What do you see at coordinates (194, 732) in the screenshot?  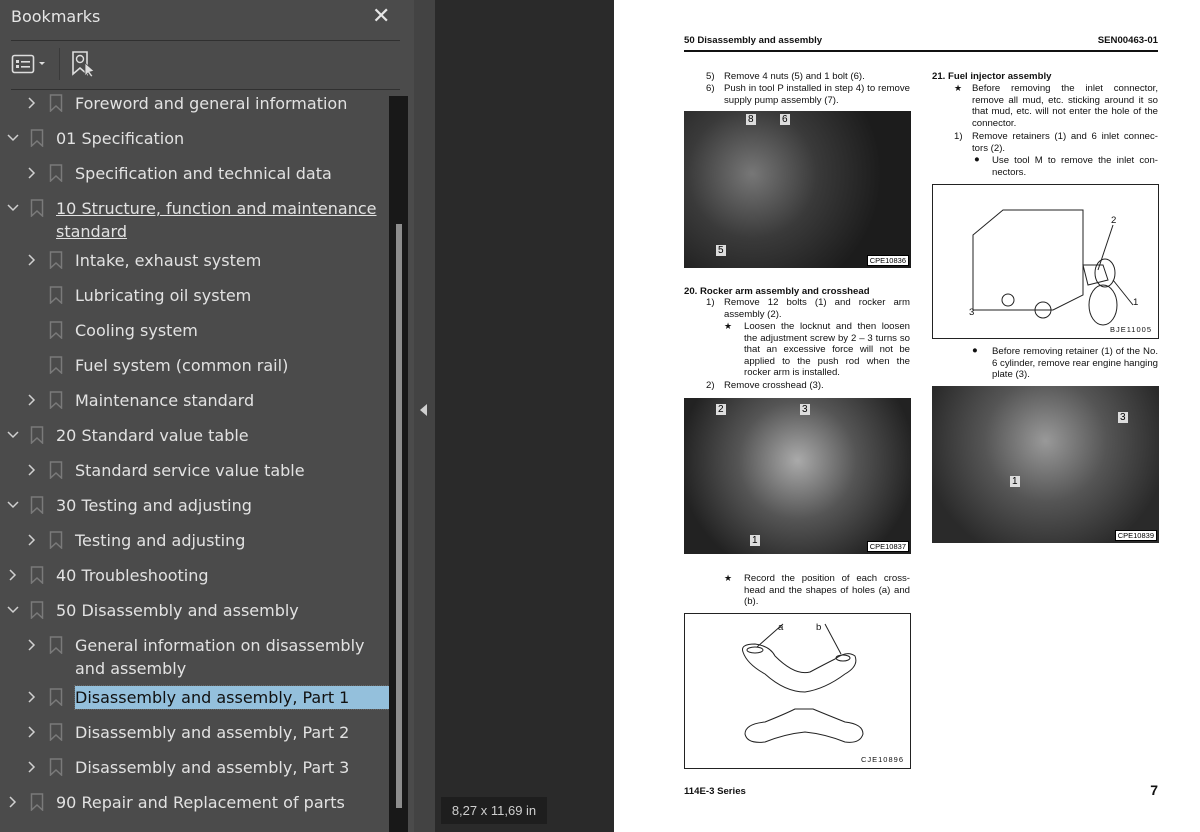 I see `bookmark-item: Disassembly and assembly, Part 2` at bounding box center [194, 732].